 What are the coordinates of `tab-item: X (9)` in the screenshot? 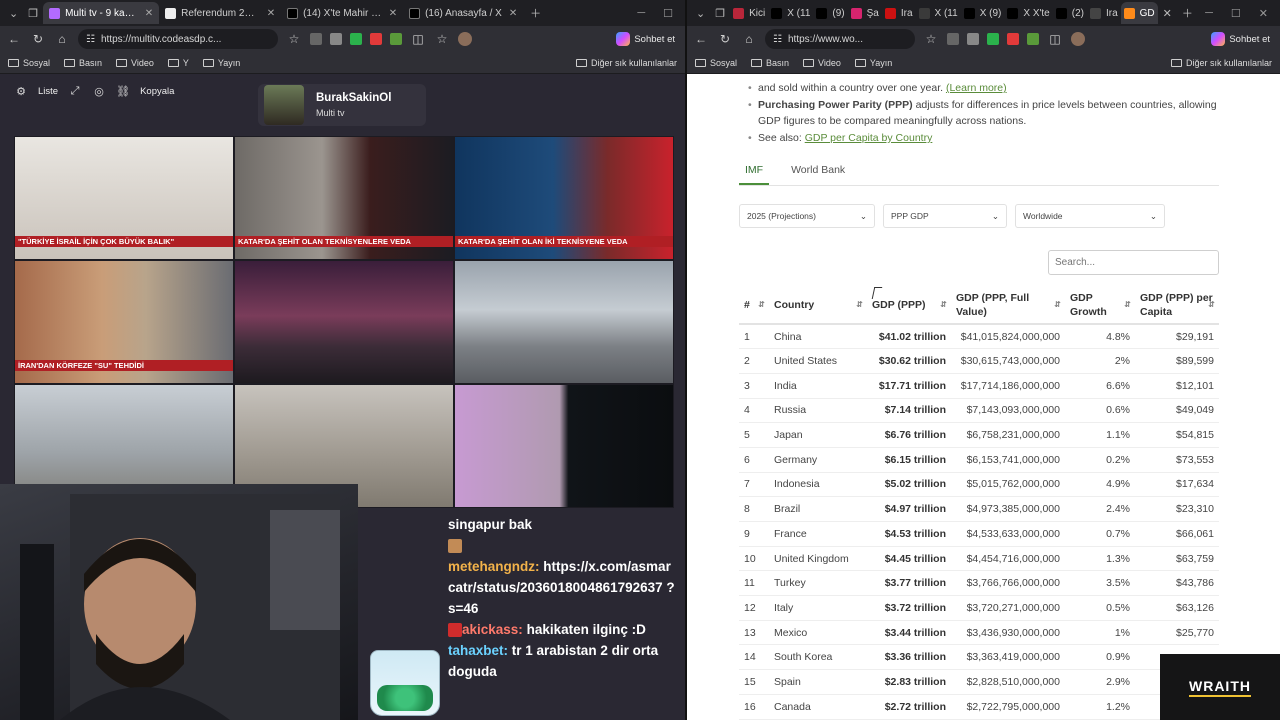 It's located at (983, 13).